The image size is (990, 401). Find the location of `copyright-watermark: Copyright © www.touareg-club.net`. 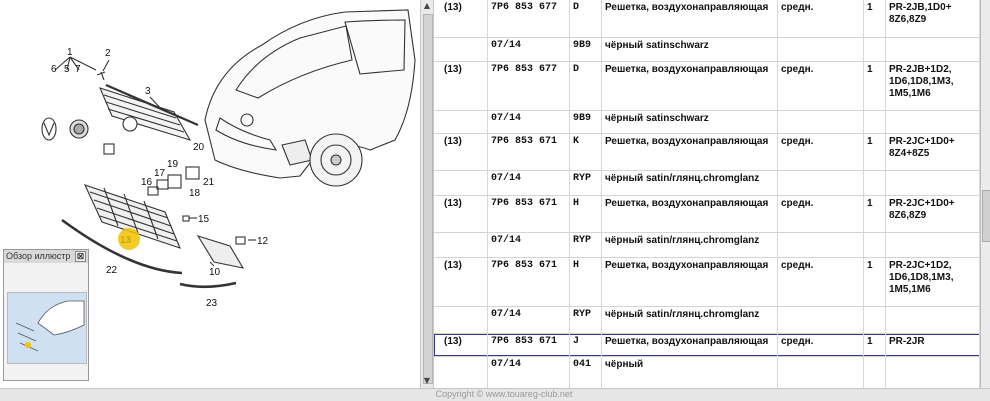

copyright-watermark: Copyright © www.touareg-club.net is located at coordinates (504, 394).